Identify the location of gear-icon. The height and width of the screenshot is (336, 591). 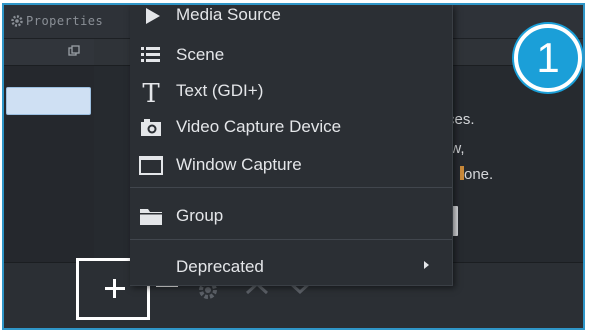
(17, 21).